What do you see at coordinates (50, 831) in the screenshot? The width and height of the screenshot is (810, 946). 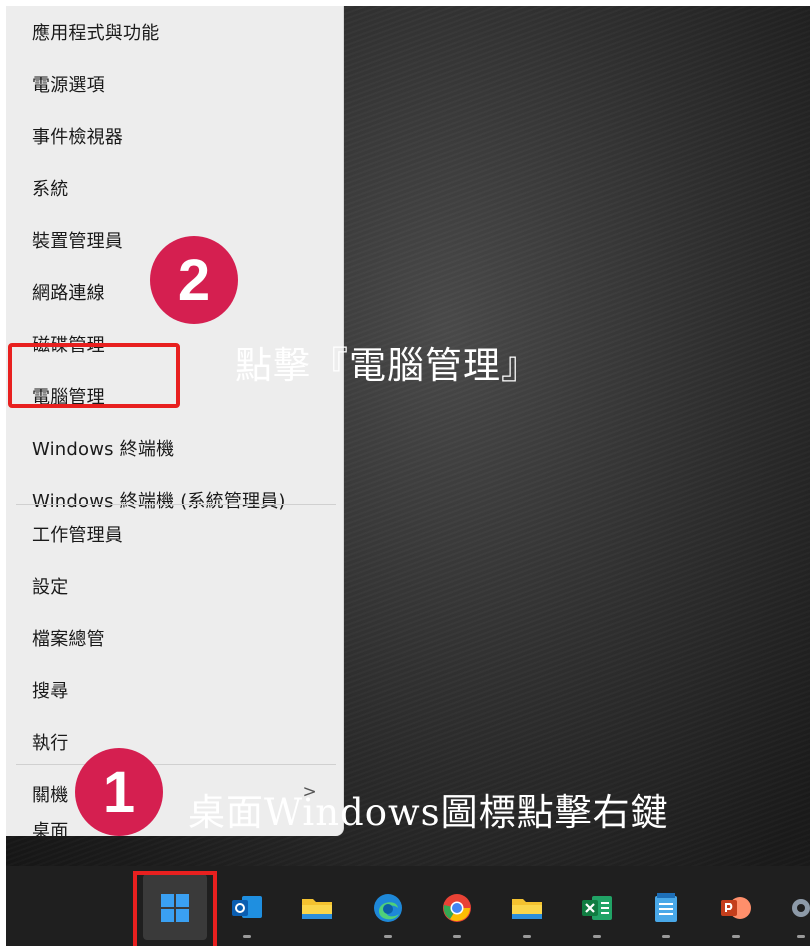 I see `menu-item-label: 桌面` at bounding box center [50, 831].